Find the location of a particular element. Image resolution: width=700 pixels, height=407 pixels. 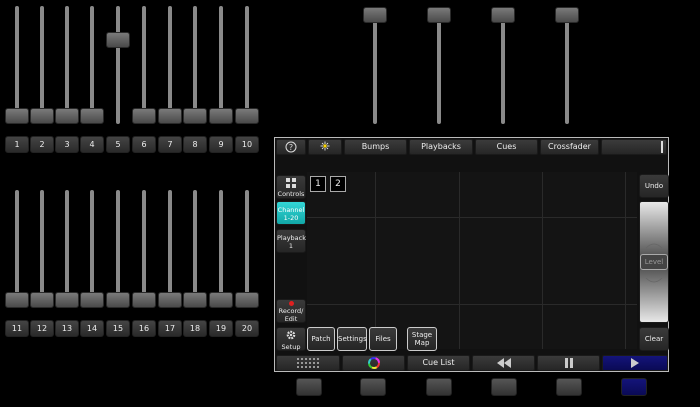

keypad-icon is located at coordinates (308, 363).